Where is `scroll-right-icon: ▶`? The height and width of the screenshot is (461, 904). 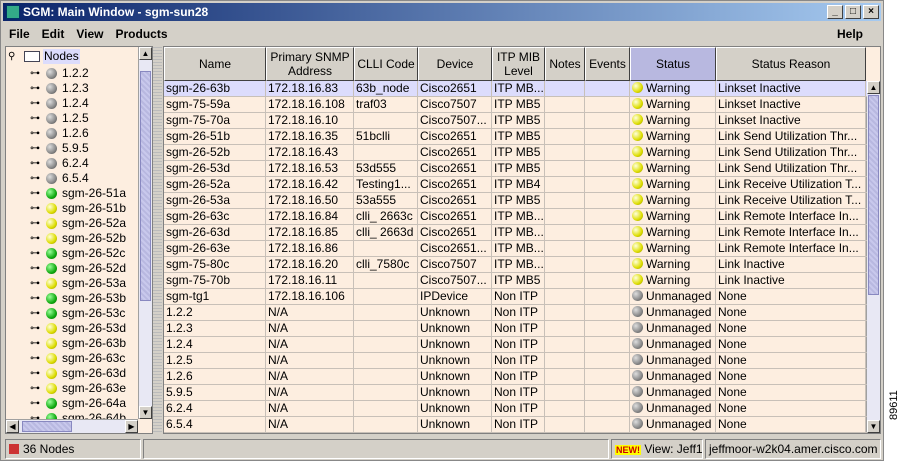
scroll-right-icon: ▶ is located at coordinates (131, 426).